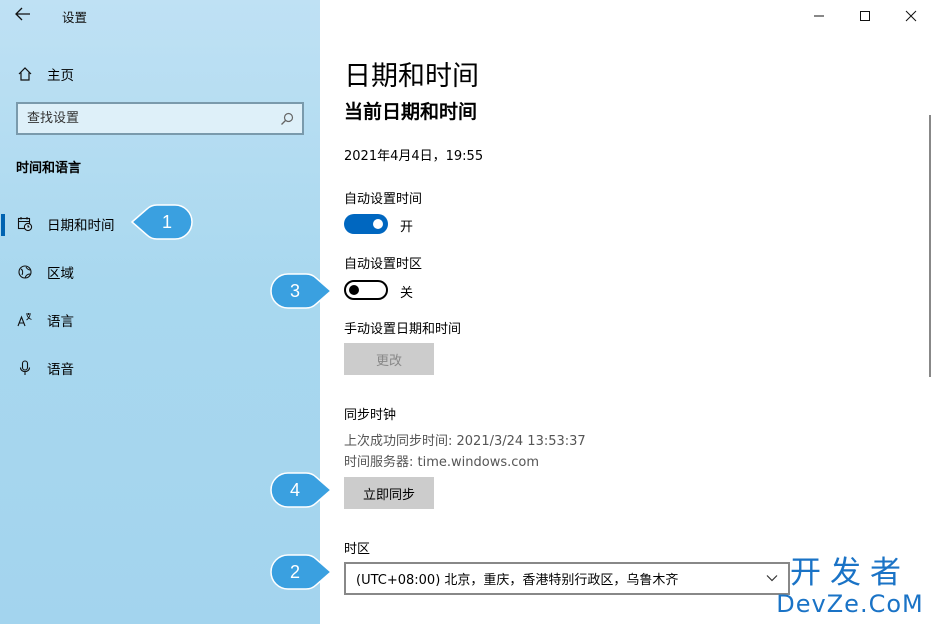  Describe the element at coordinates (294, 489) in the screenshot. I see `callout-number: 4` at that location.